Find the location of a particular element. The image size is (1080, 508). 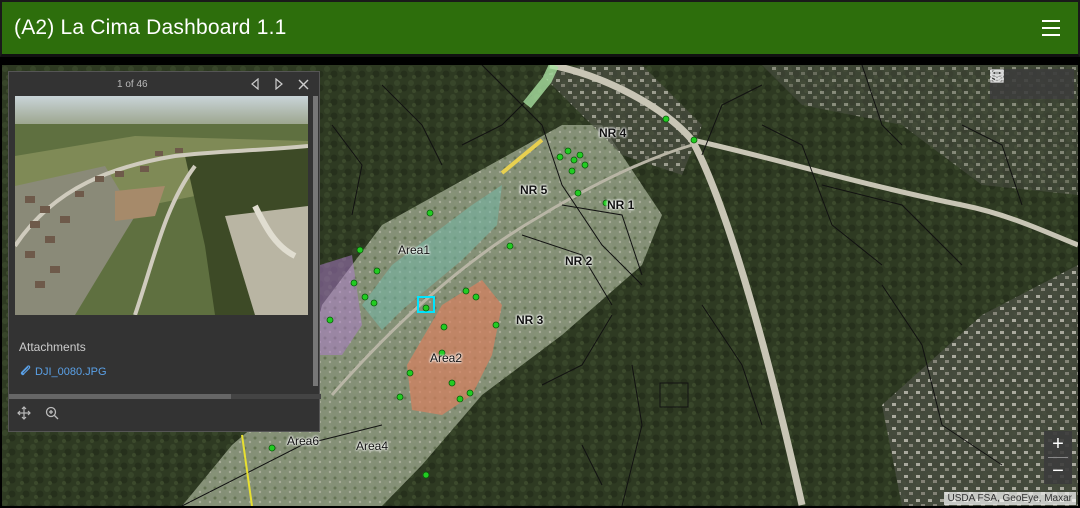

zoom-in-button: + is located at coordinates (1058, 444).